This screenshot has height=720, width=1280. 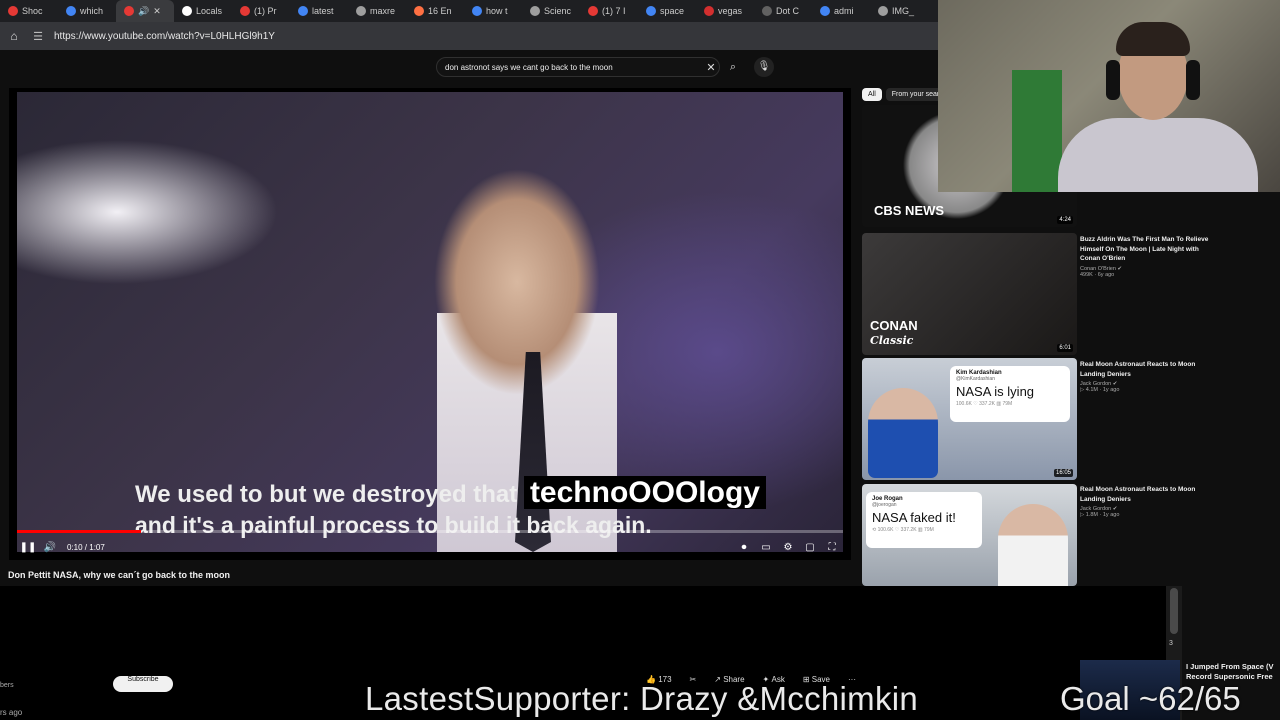 I want to click on browser-tab: Dot C, so click(x=783, y=11).